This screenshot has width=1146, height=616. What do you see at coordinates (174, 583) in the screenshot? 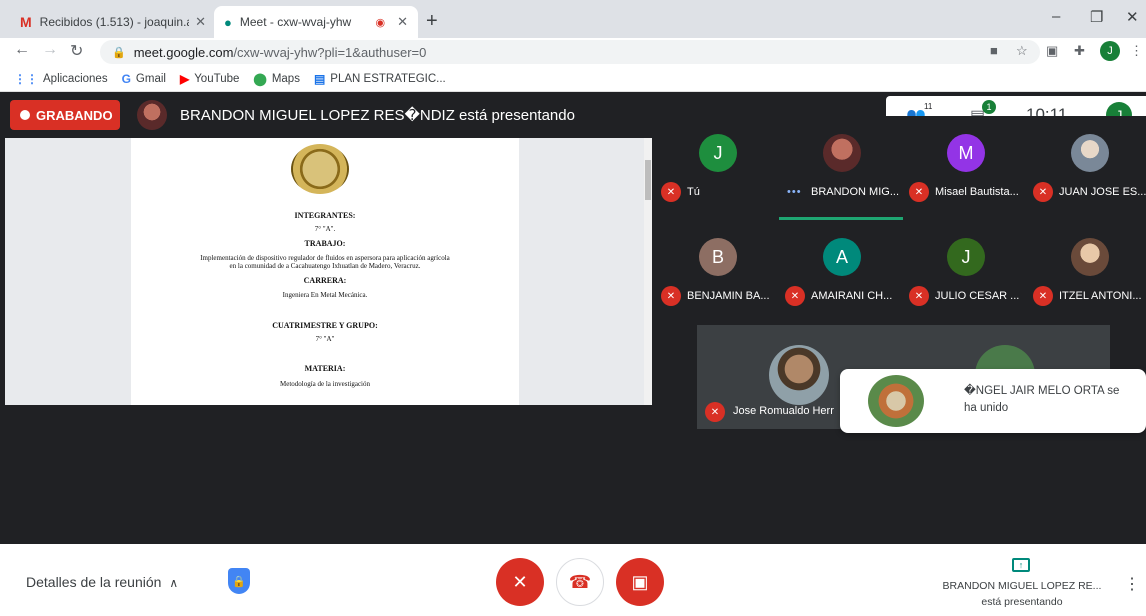
I see `chevron-up-icon: ∧` at bounding box center [174, 583].